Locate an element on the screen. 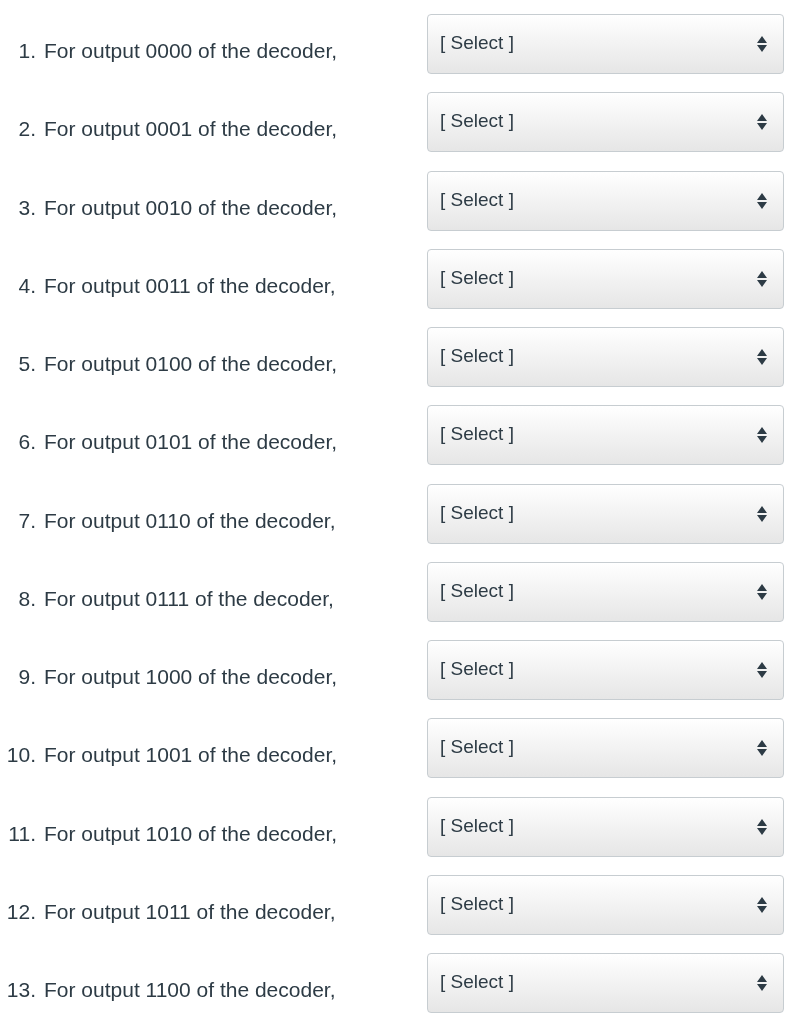 The image size is (807, 1024). question-text: For output 0010 of the decoder, is located at coordinates (191, 207).